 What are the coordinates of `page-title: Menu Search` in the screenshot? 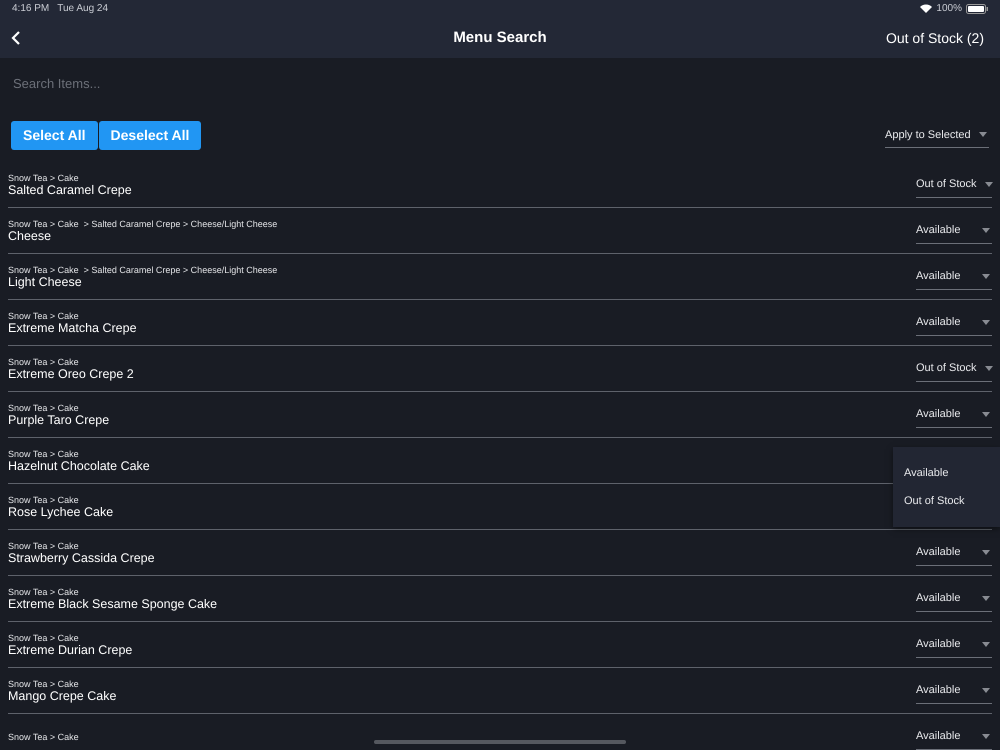 It's located at (500, 37).